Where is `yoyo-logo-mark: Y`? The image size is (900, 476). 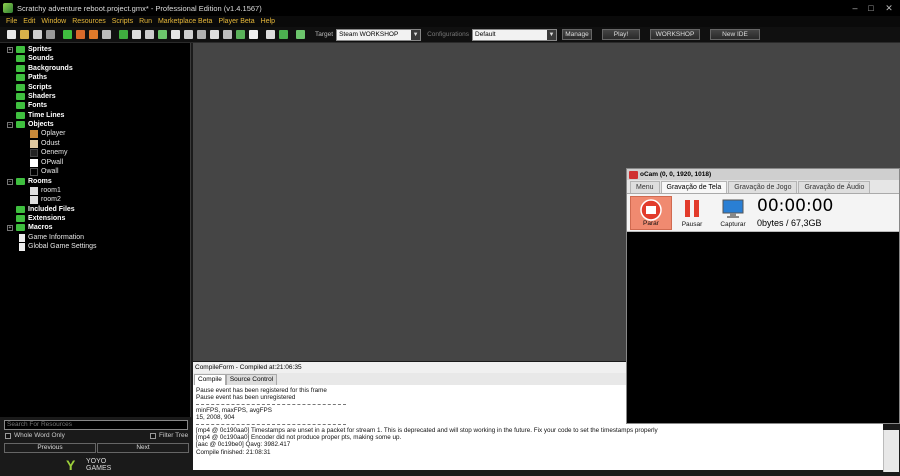 yoyo-logo-mark: Y is located at coordinates (71, 465).